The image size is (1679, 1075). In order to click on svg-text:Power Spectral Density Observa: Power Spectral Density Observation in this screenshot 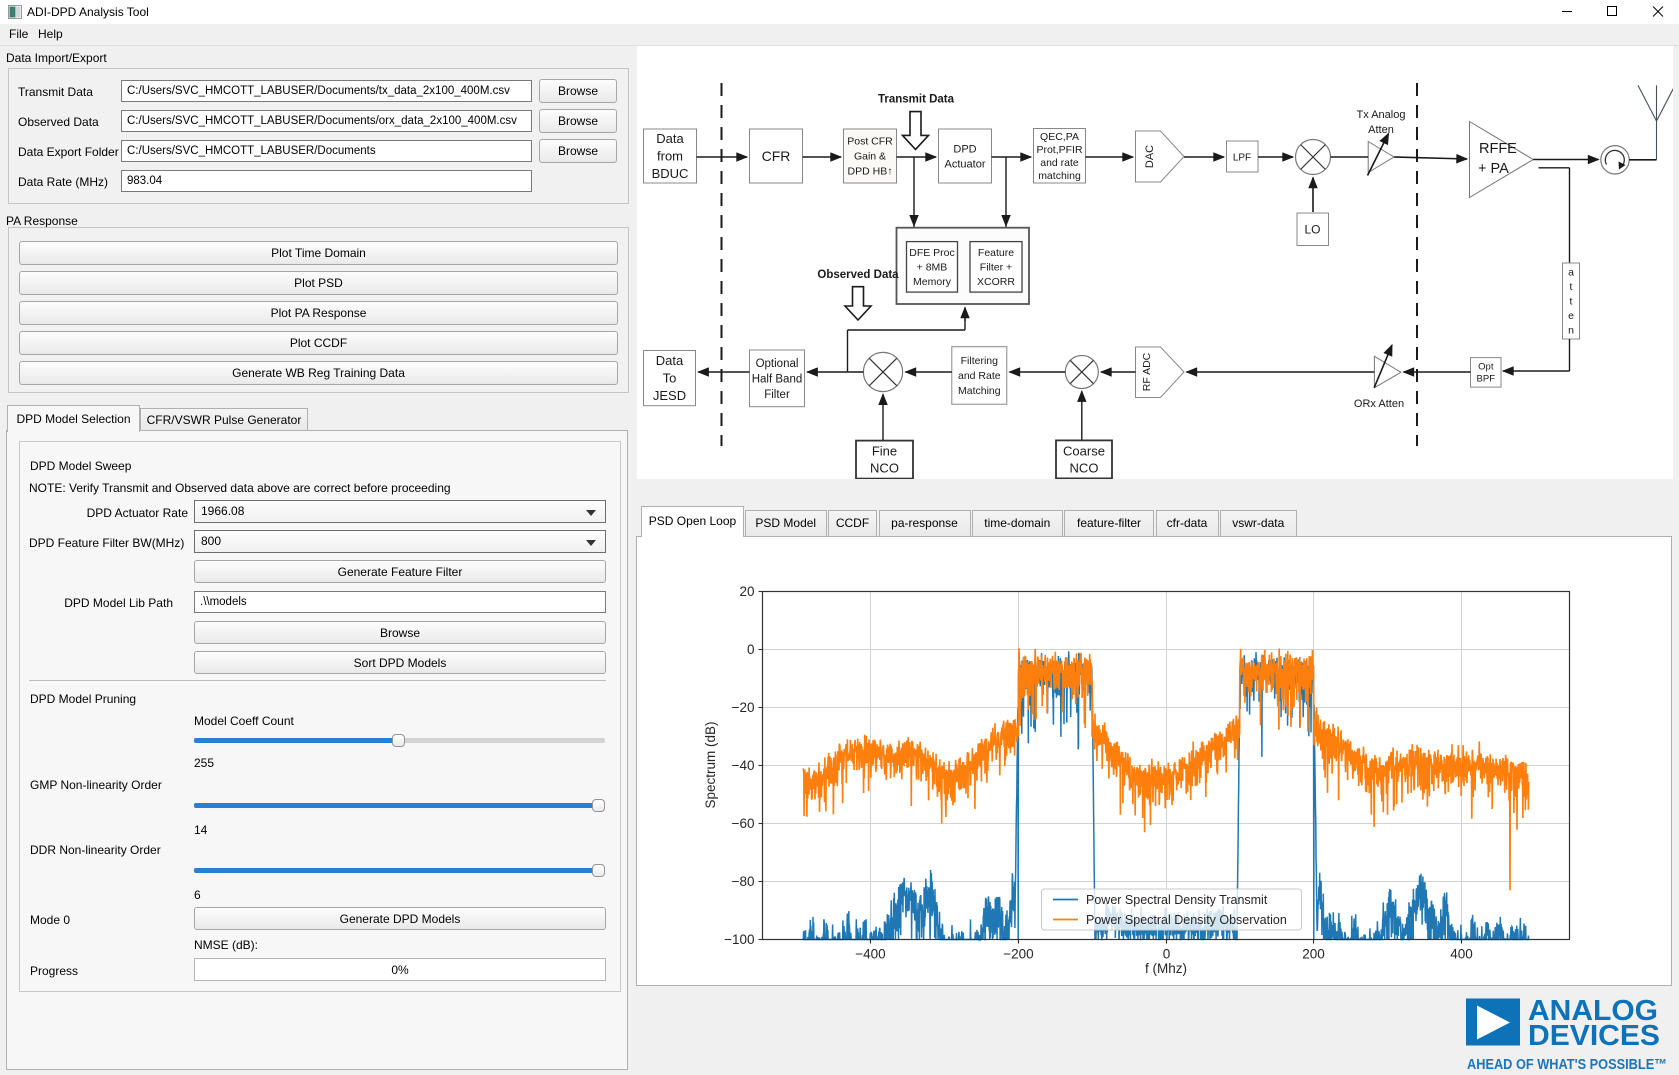, I will do `click(1186, 920)`.